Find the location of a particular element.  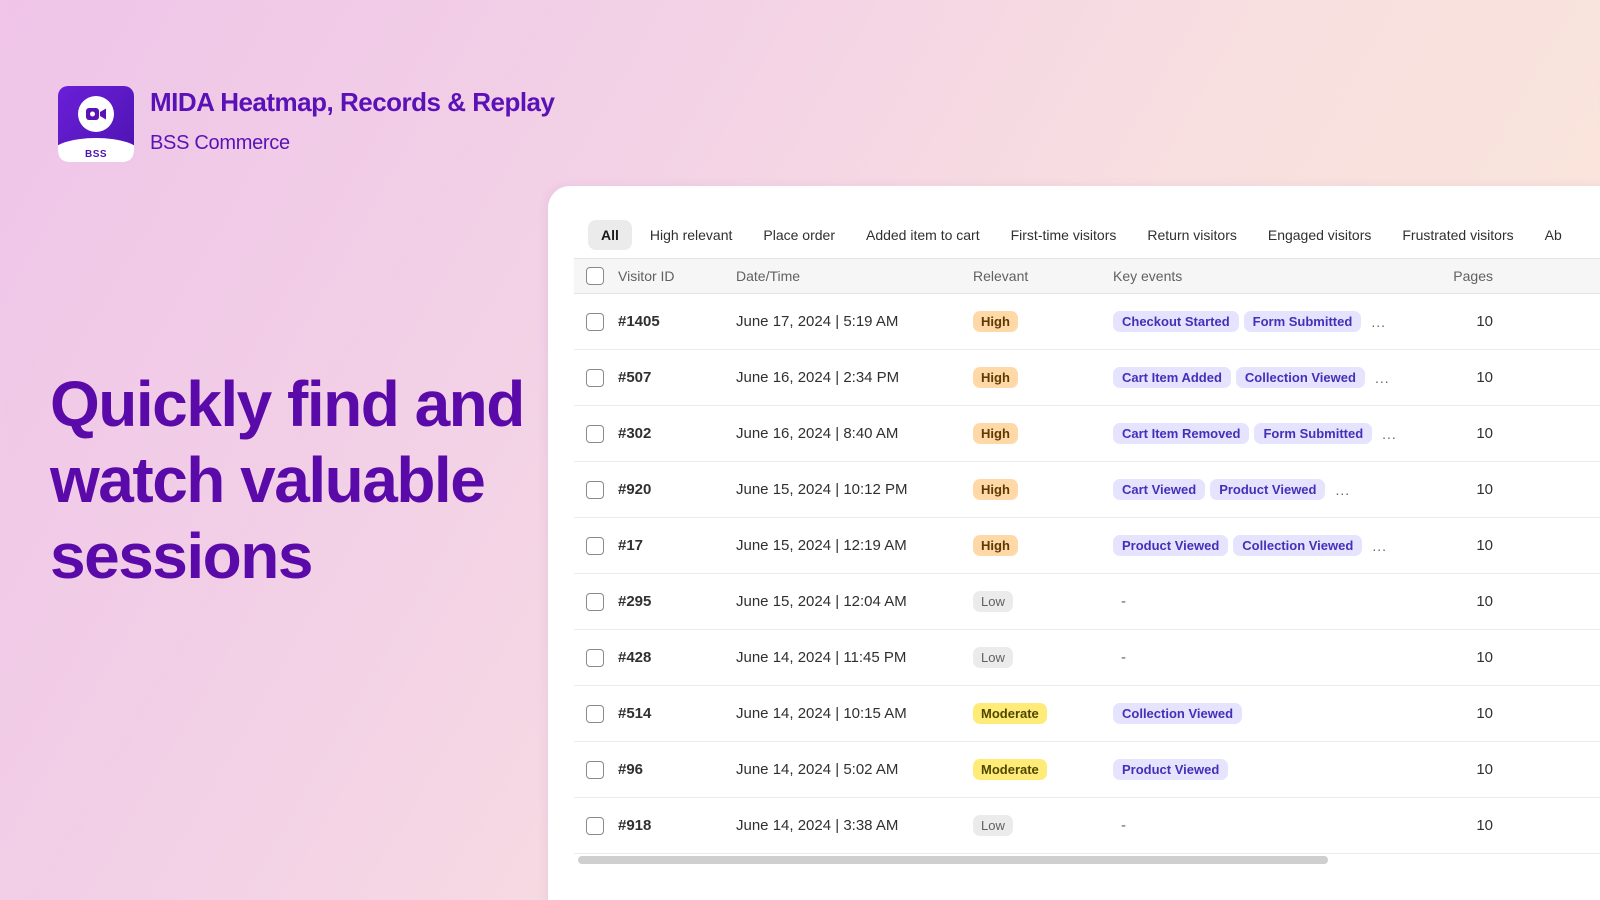

app-logo: BSS is located at coordinates (96, 124).